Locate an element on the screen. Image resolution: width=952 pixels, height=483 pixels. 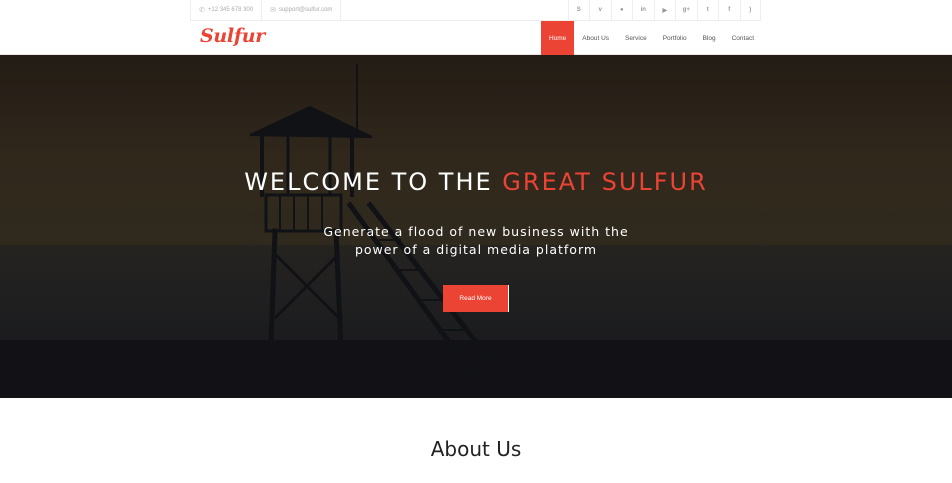
nav-item-home: Home is located at coordinates (557, 38).